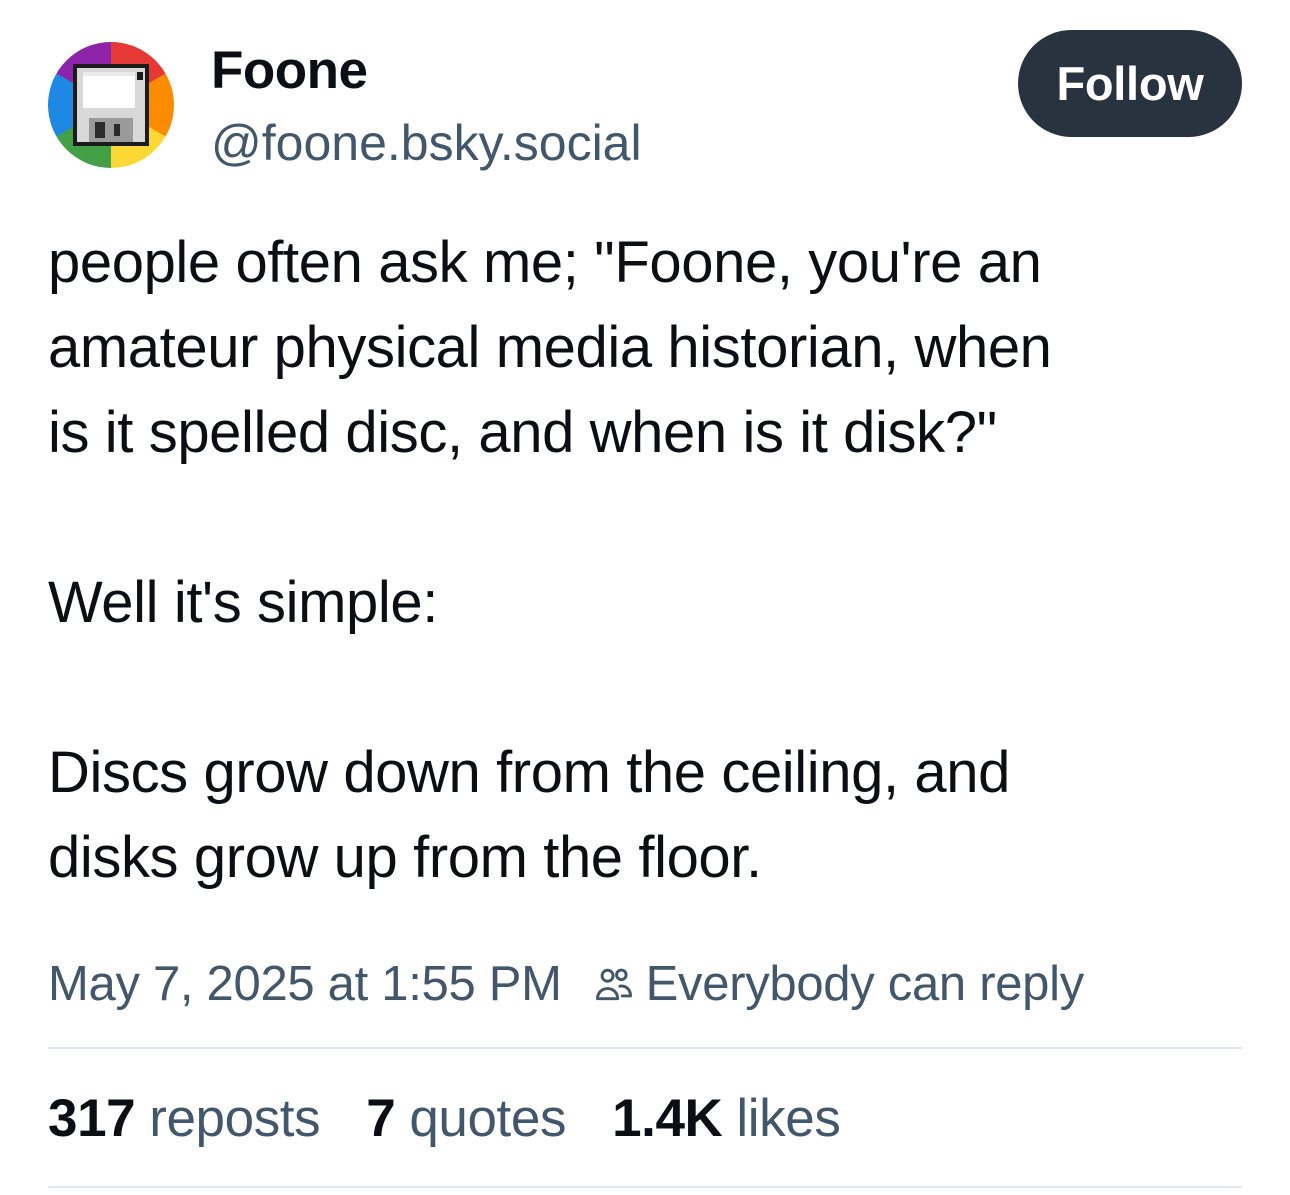 The height and width of the screenshot is (1195, 1290). Describe the element at coordinates (788, 1118) in the screenshot. I see `likes-label: likes` at that location.